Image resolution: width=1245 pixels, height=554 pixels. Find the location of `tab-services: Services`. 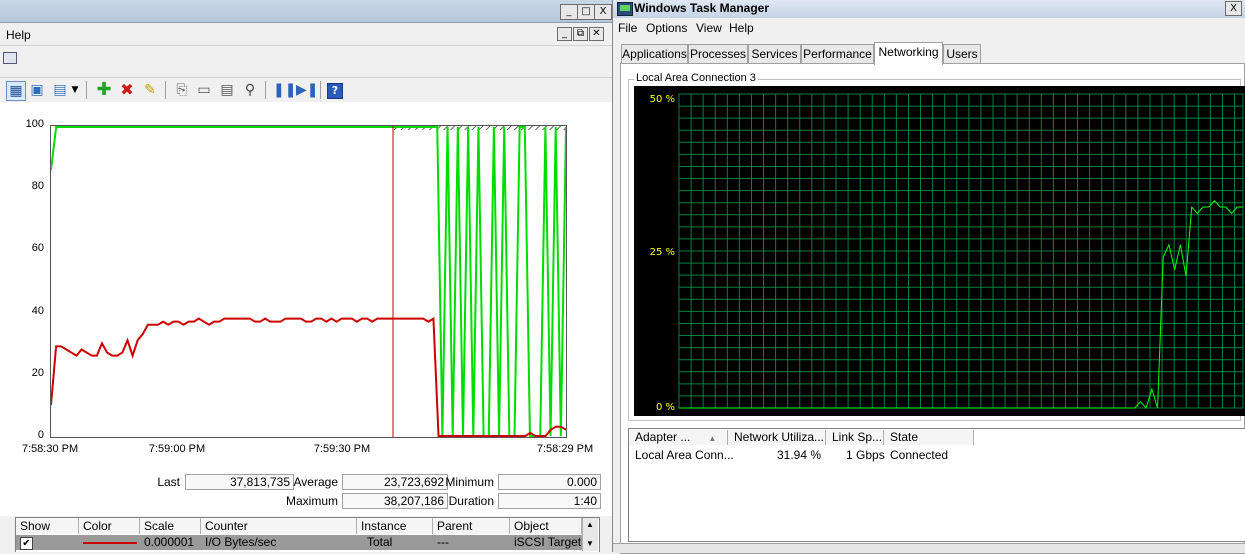

tab-services: Services is located at coordinates (774, 54).